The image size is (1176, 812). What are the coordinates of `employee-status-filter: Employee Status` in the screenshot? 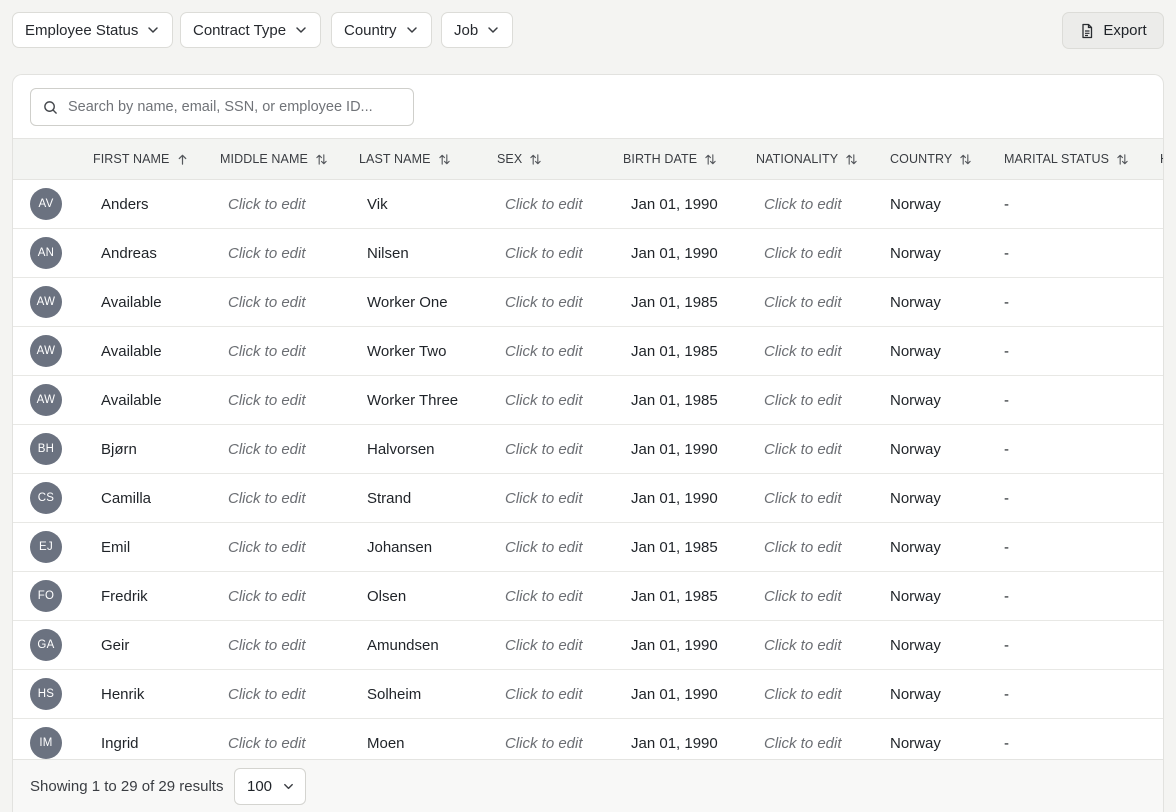 It's located at (93, 30).